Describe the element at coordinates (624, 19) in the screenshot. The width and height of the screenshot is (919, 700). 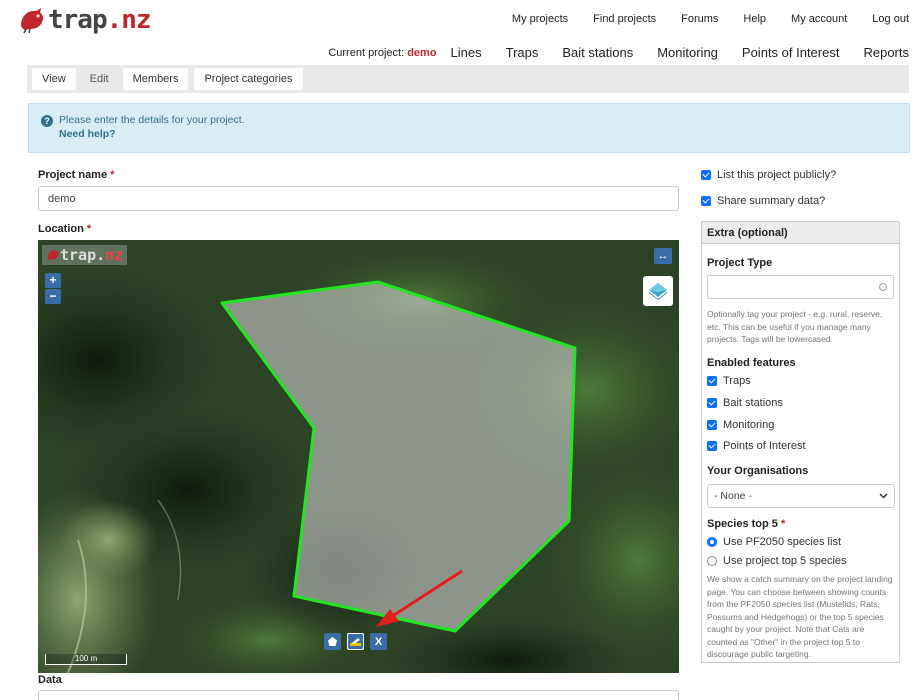
I see `nav-find-projects: Find projects` at that location.